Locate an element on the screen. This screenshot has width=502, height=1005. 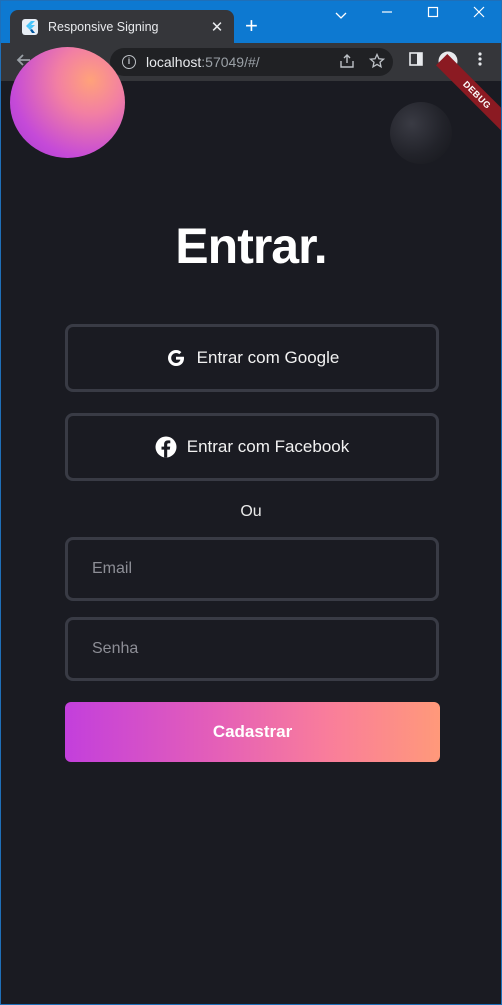
email-field is located at coordinates (252, 569).